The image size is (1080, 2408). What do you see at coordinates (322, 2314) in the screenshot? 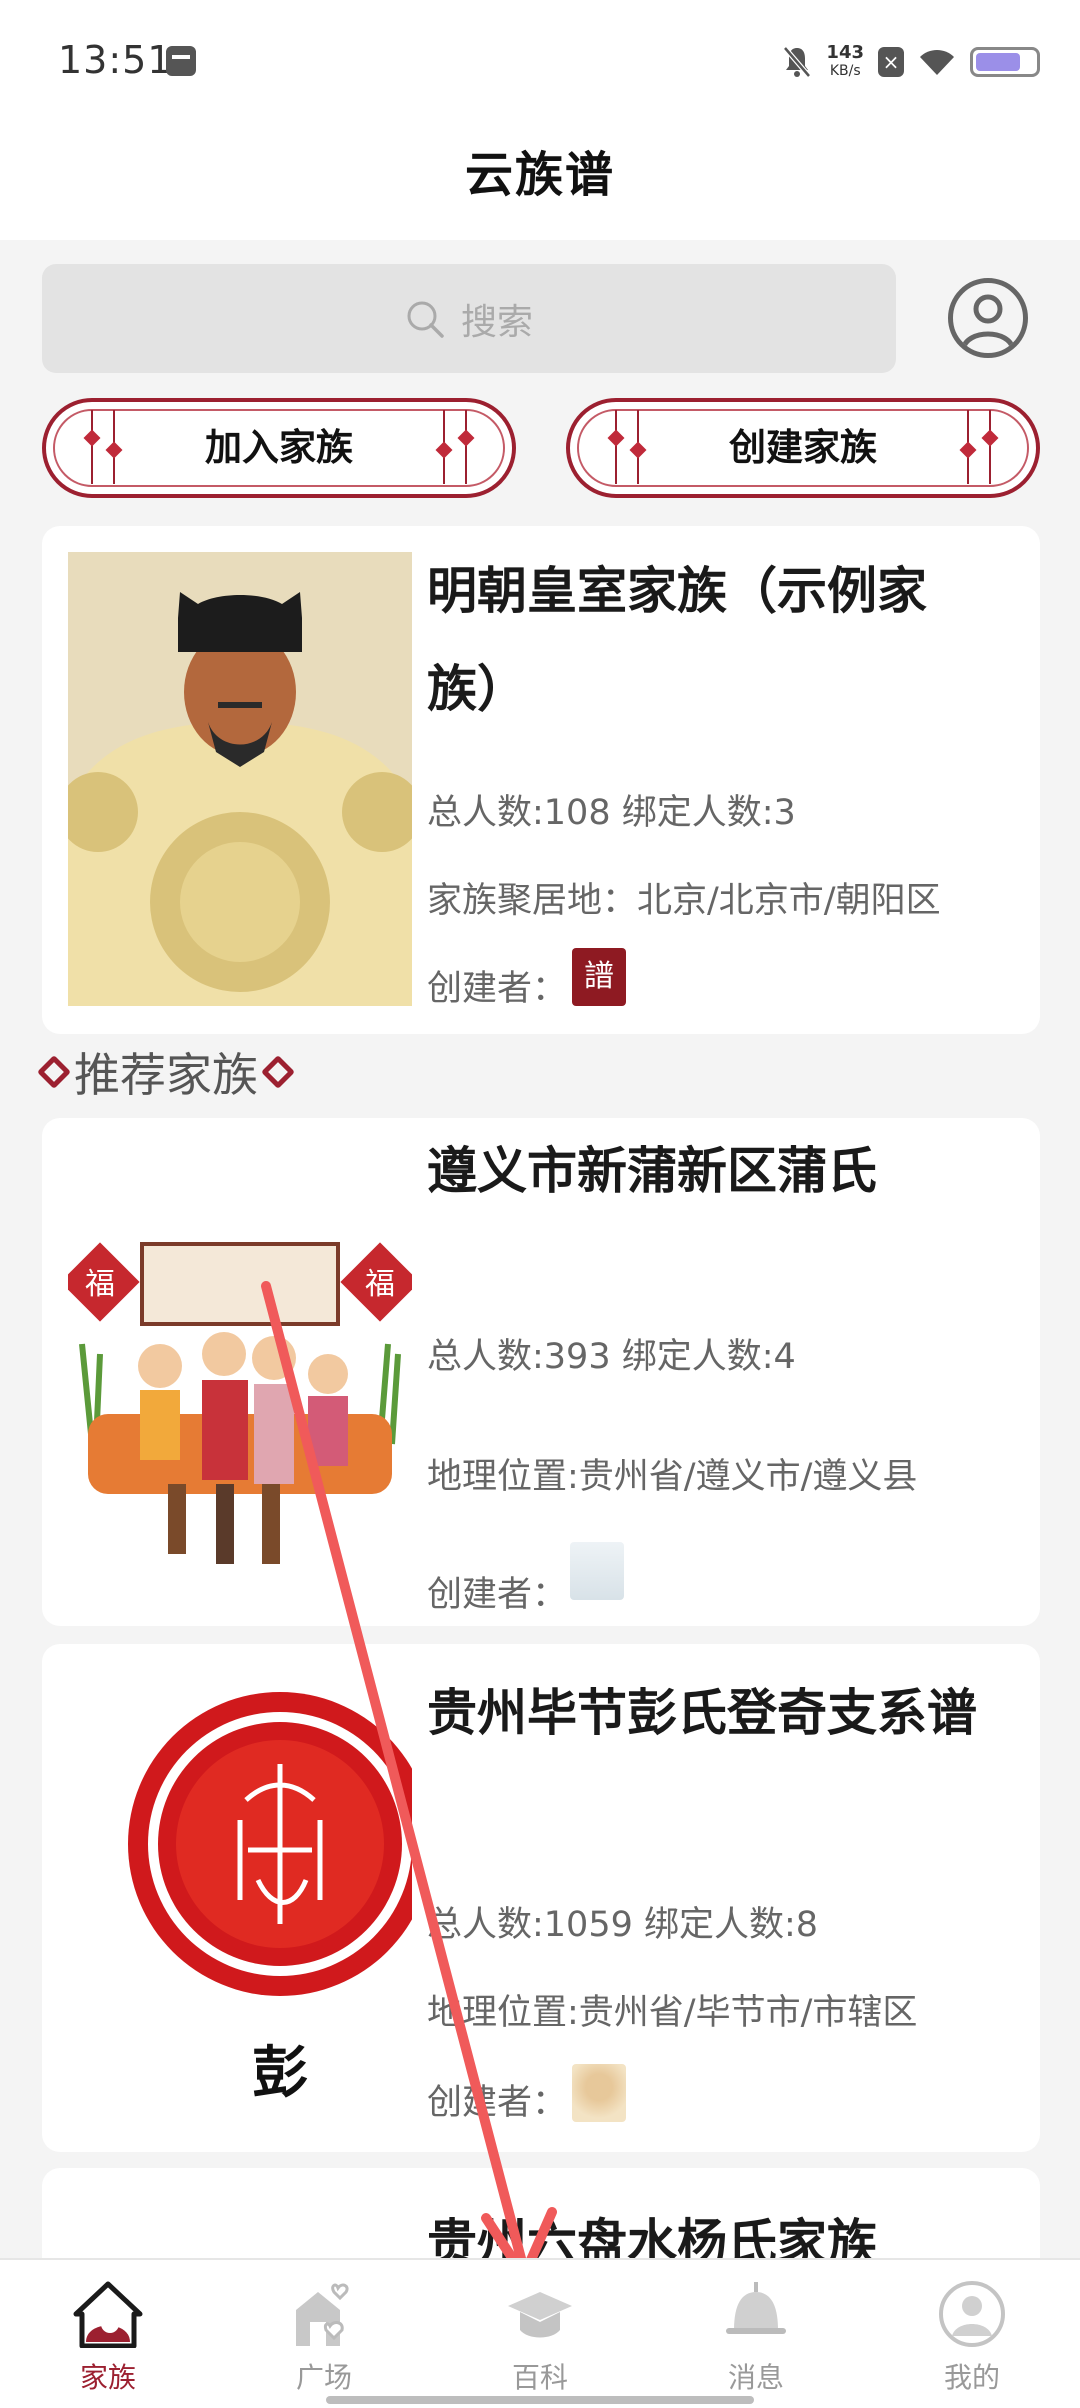
I see `plaza-icon` at bounding box center [322, 2314].